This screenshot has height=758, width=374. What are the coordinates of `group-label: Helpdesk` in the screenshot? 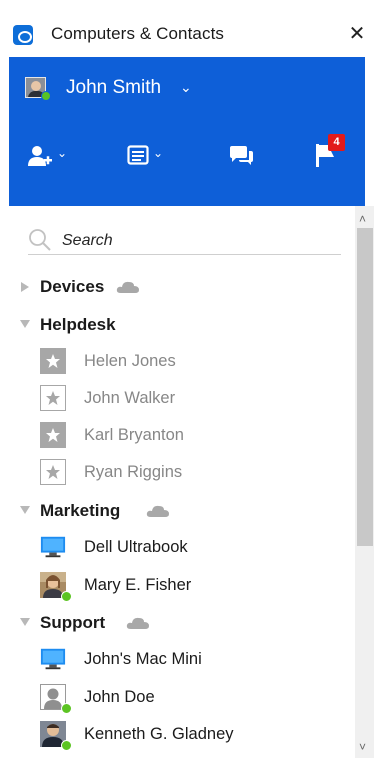 It's located at (78, 324).